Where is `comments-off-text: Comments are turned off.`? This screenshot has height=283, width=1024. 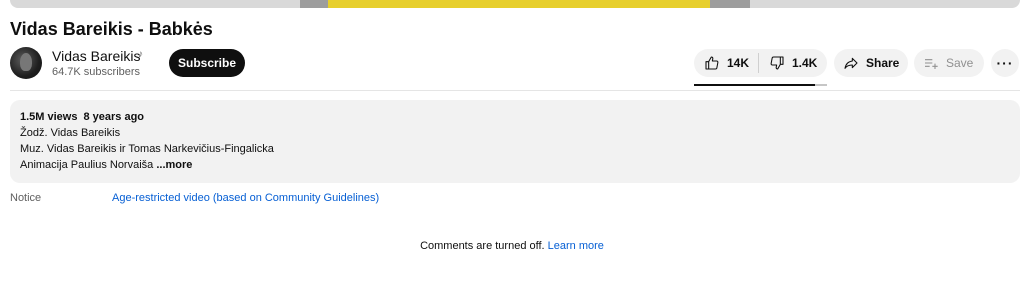
comments-off-text: Comments are turned off. is located at coordinates (482, 246).